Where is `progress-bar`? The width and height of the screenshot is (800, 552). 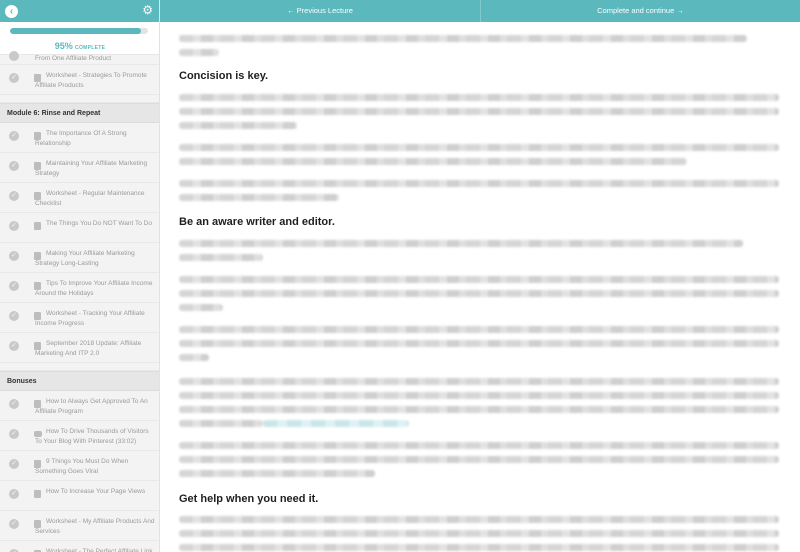 progress-bar is located at coordinates (79, 31).